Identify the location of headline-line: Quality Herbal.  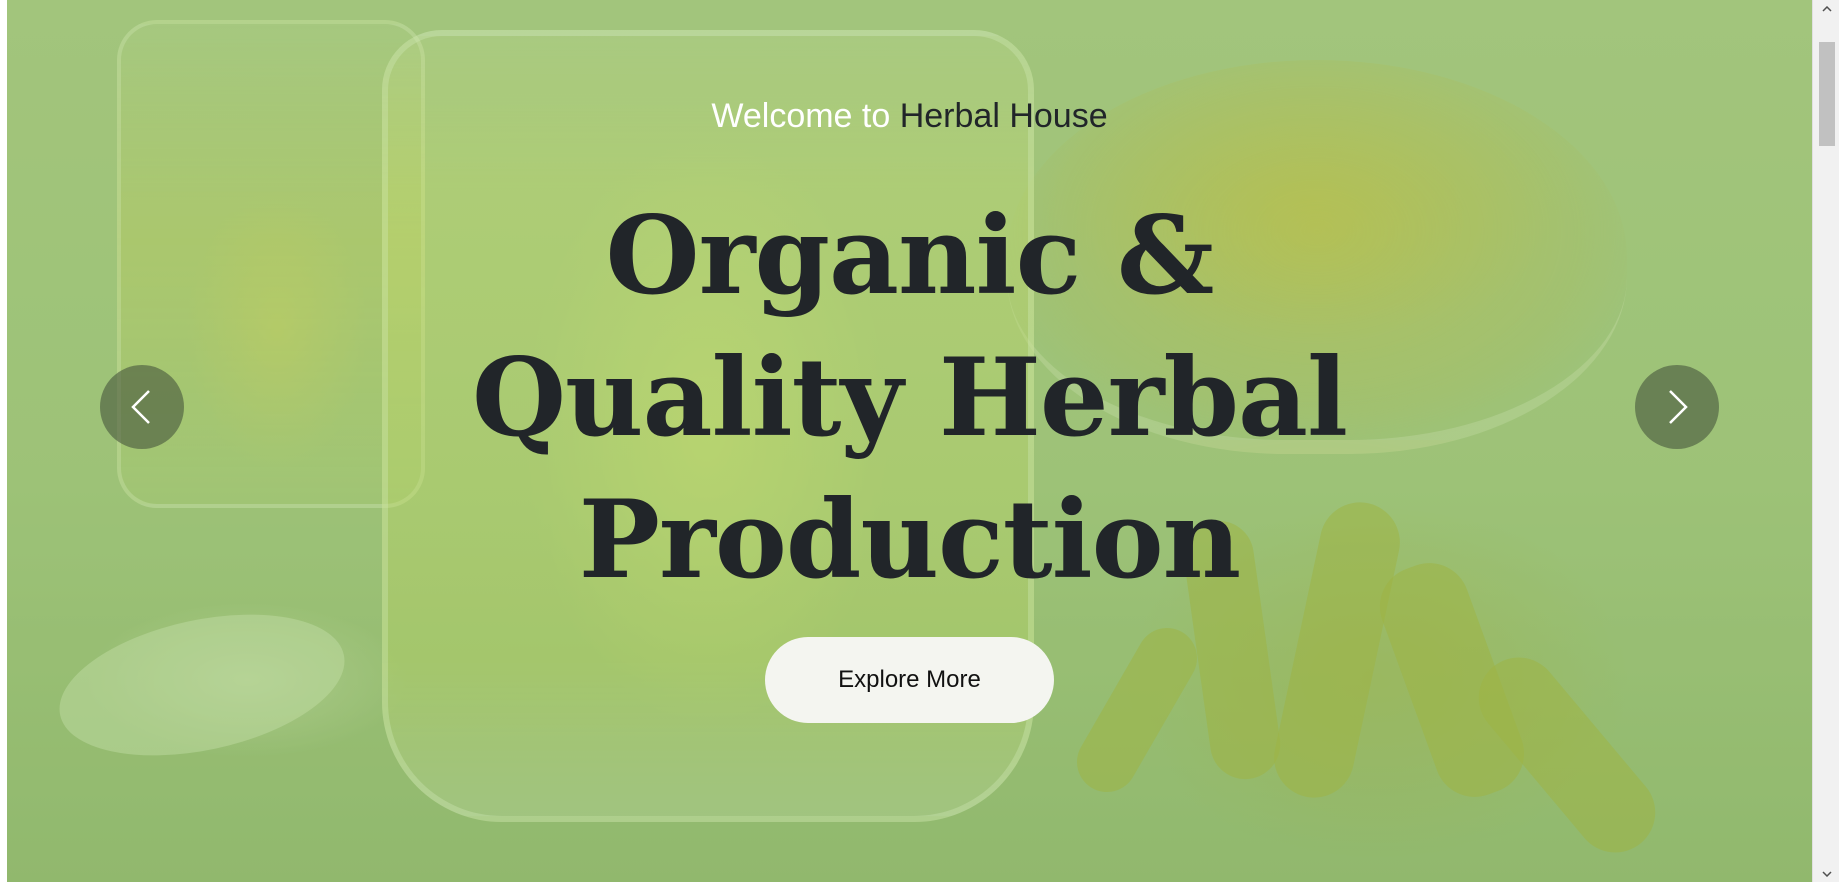
(909, 398).